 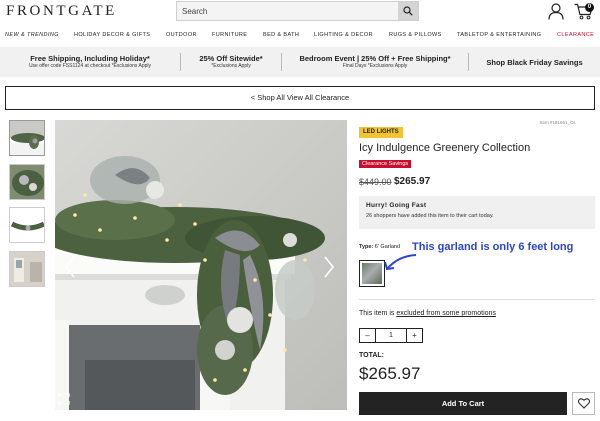 I want to click on original-price: $449.00, so click(x=375, y=182).